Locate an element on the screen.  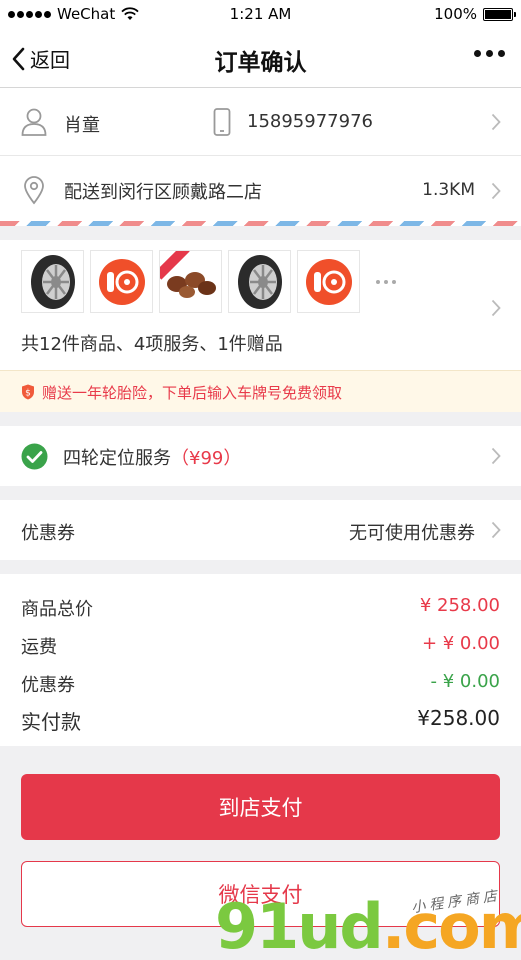
goods-total-value: ¥ 258.00 is located at coordinates (459, 605).